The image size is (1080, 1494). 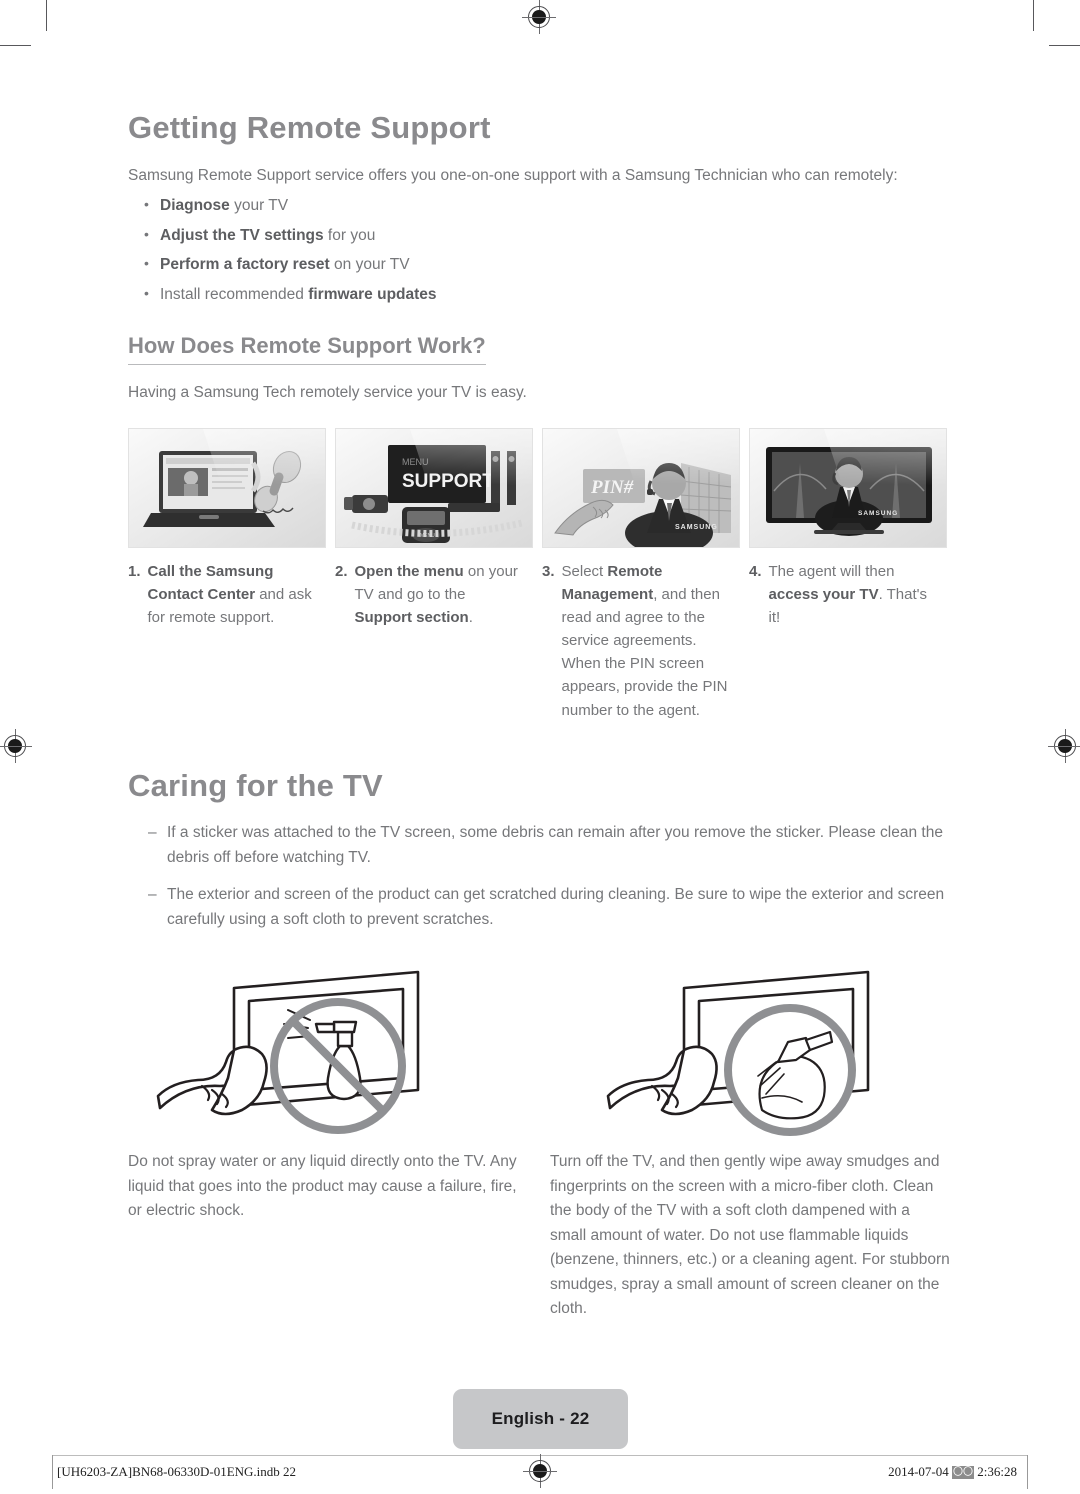 What do you see at coordinates (1033, 15) in the screenshot?
I see `crop-mark-top-right-vertical` at bounding box center [1033, 15].